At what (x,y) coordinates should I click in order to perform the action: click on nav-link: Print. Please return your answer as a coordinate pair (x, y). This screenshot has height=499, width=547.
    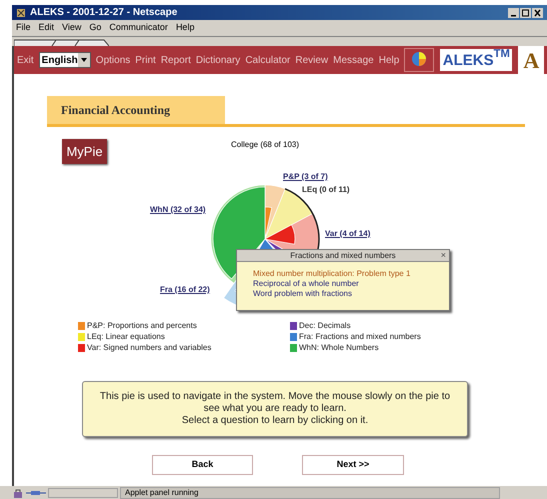
    Looking at the image, I should click on (145, 60).